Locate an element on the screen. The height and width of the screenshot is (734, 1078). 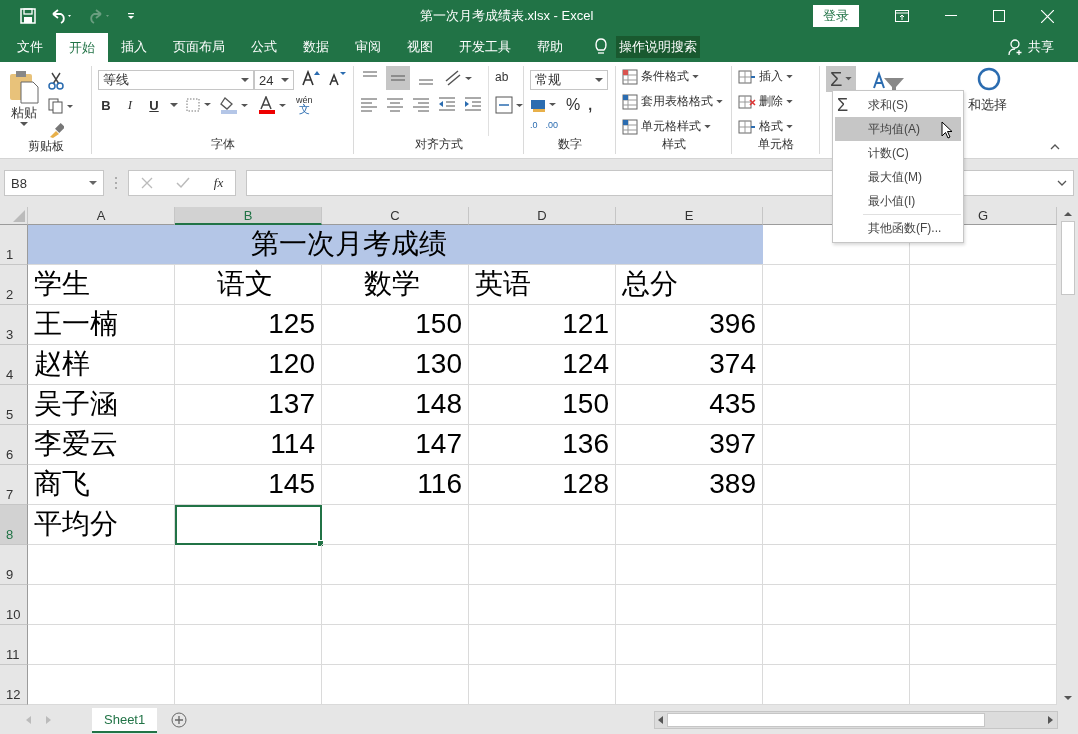
table-cell: 128 is located at coordinates (542, 485).